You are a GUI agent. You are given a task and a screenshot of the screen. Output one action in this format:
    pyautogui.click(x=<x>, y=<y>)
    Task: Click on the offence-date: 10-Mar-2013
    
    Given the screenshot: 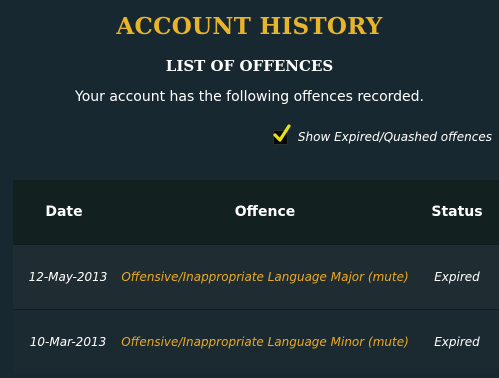 What is the action you would take?
    pyautogui.click(x=68, y=342)
    